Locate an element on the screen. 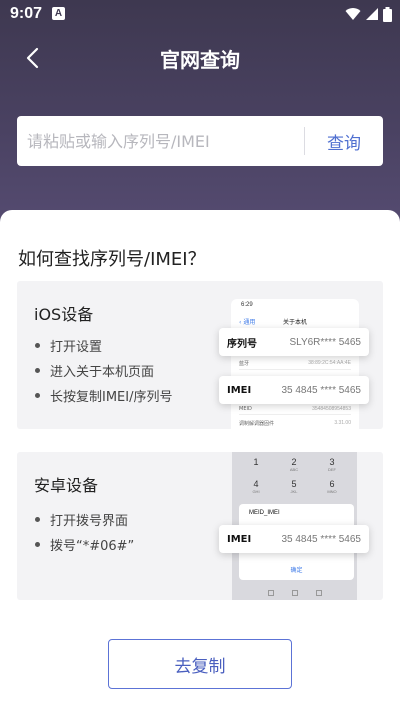 The height and width of the screenshot is (711, 400). imei-popup: IMEI 35 4845 **** 5465 is located at coordinates (294, 390).